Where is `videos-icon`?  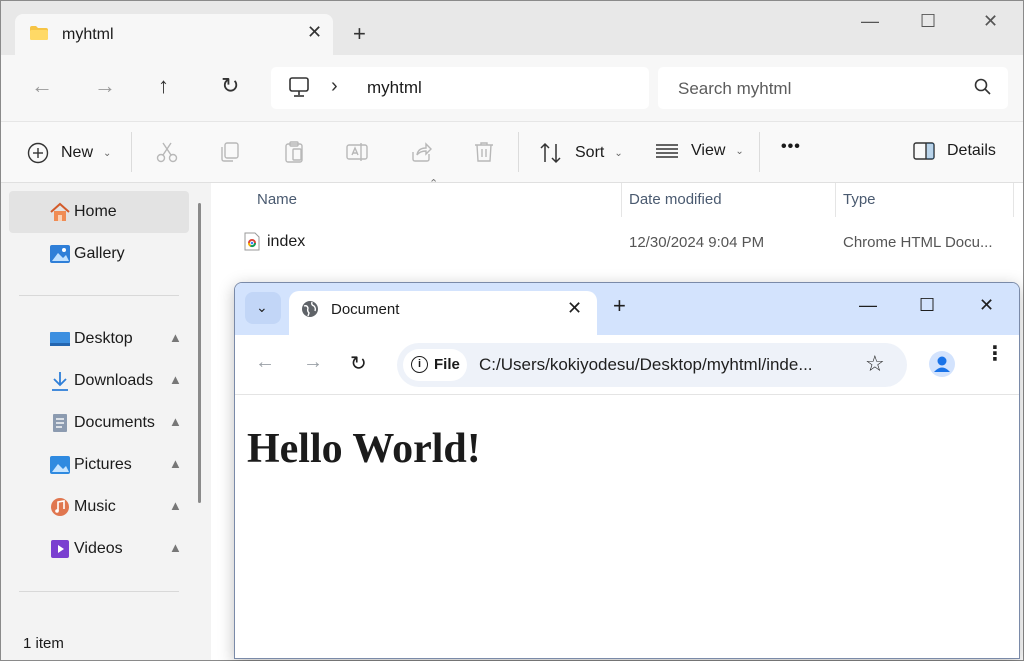
videos-icon is located at coordinates (60, 549).